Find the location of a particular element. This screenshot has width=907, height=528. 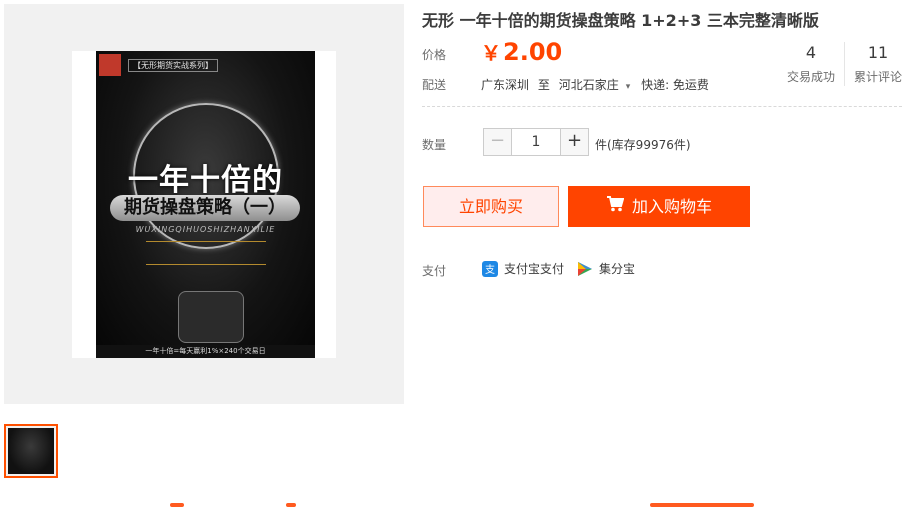

cover-pinyin: WUXINGQIHUOSHIZHANXILIE is located at coordinates (205, 229).